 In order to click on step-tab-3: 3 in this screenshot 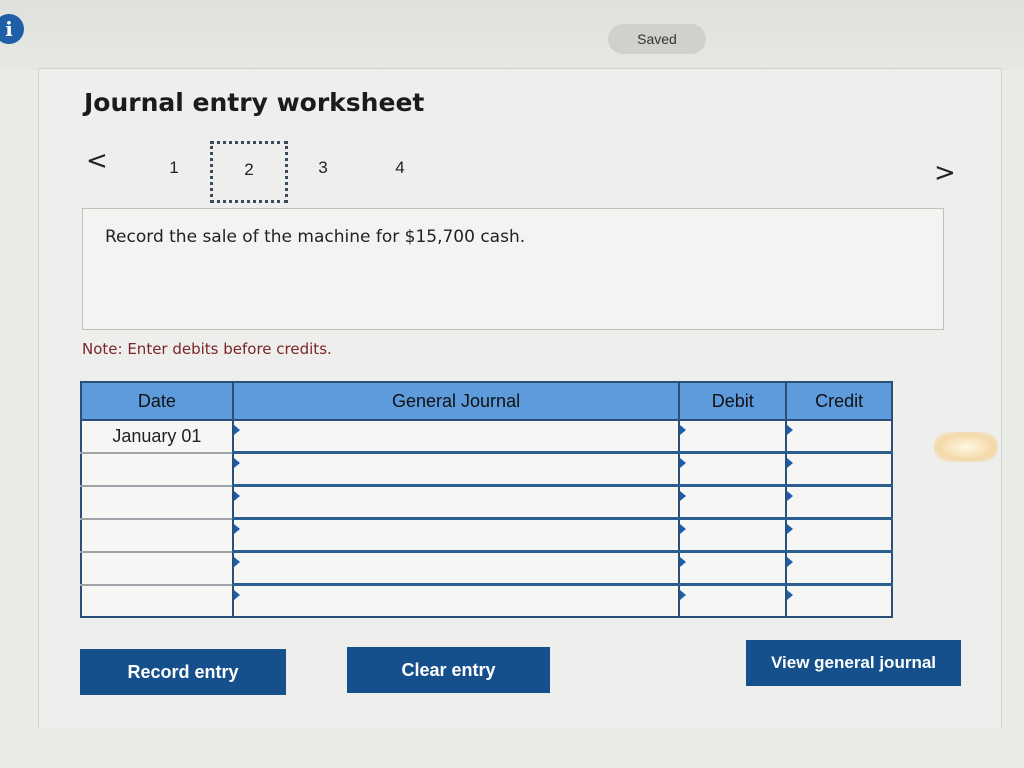, I will do `click(323, 168)`.